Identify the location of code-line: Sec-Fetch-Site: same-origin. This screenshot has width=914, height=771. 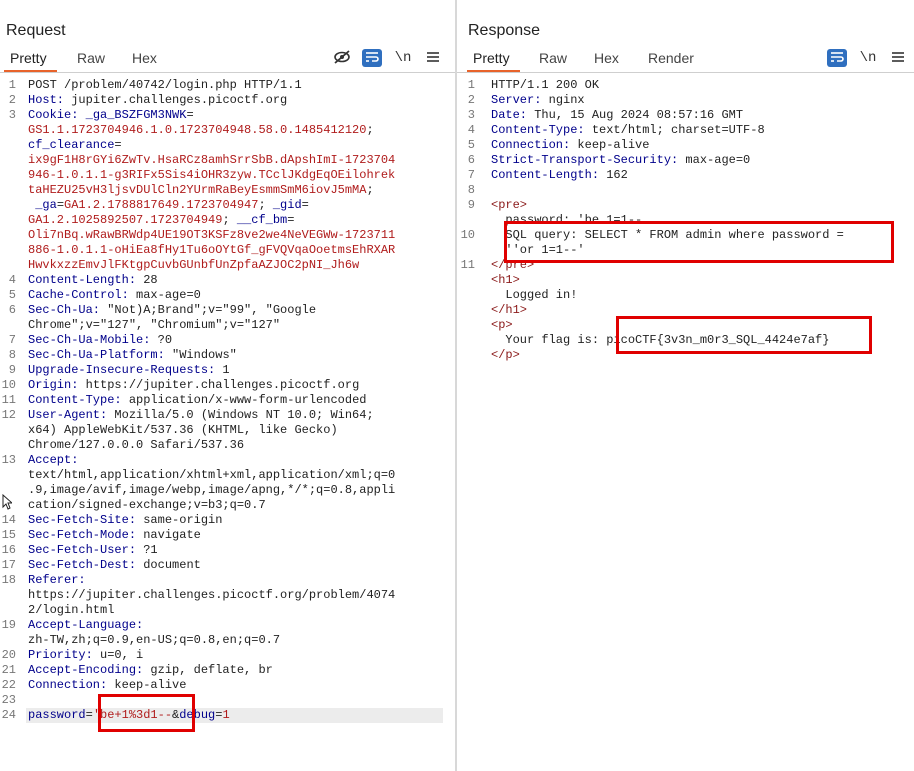
(125, 520).